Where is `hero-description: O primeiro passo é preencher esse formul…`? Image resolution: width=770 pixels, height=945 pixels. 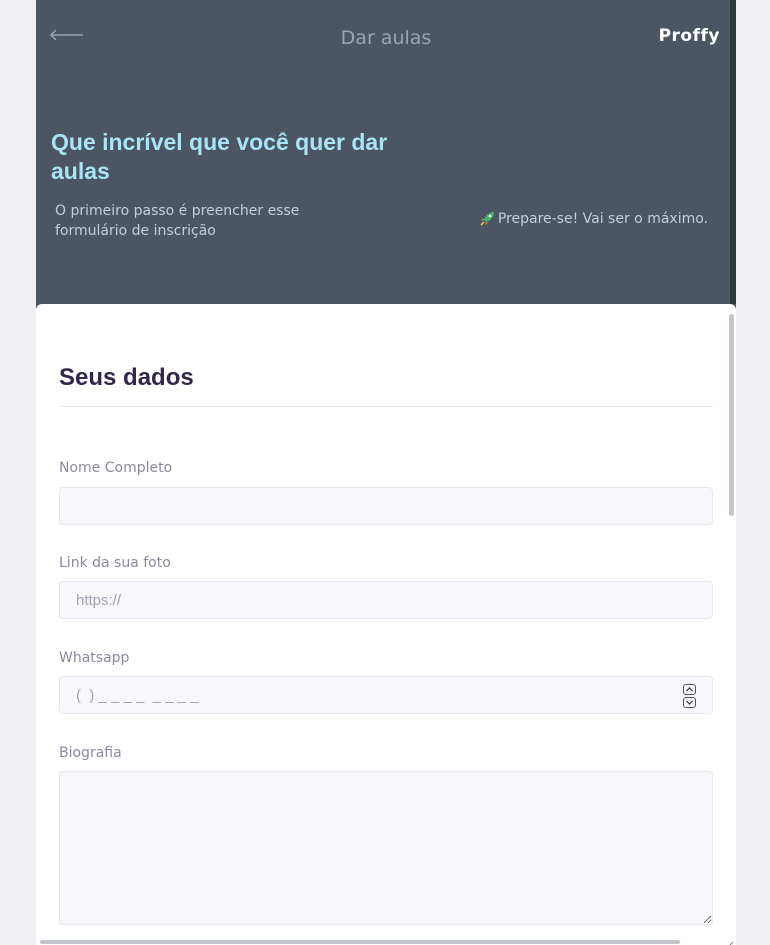
hero-description: O primeiro passo é preencher esse formul… is located at coordinates (177, 221).